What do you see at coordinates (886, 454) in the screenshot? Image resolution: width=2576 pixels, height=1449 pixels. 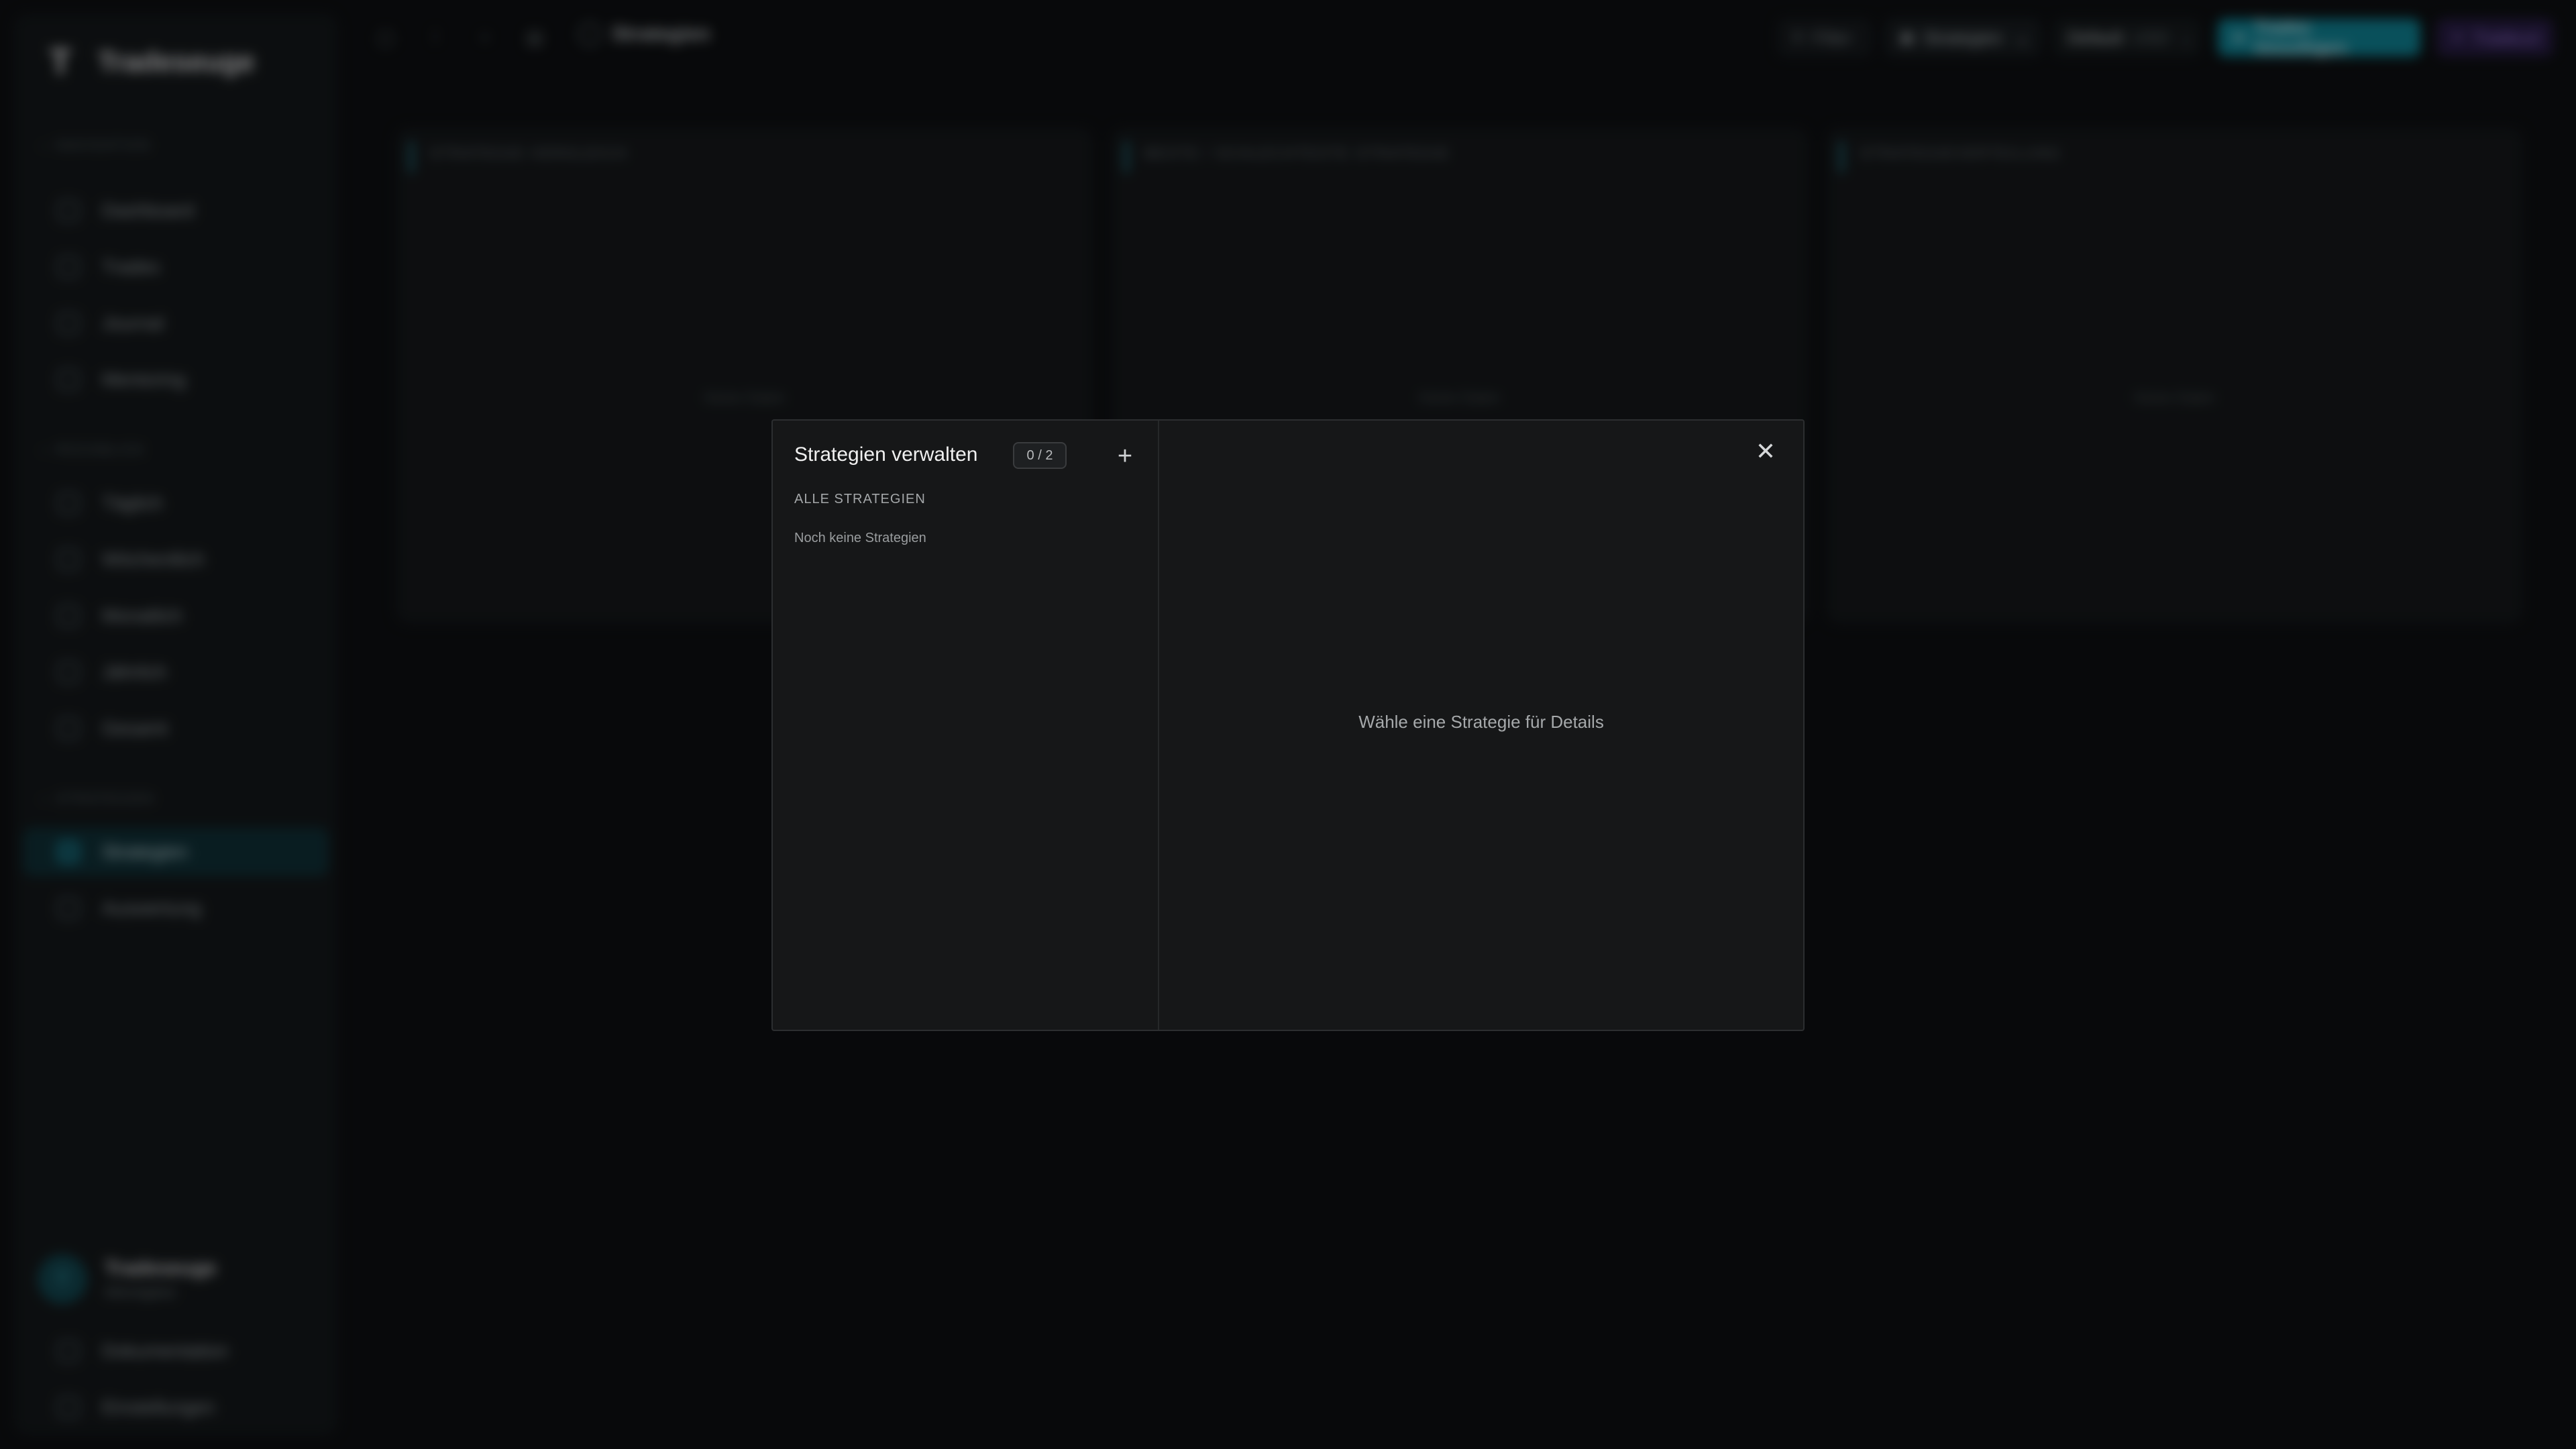 I see `dialog-title: Strategien verwalten` at bounding box center [886, 454].